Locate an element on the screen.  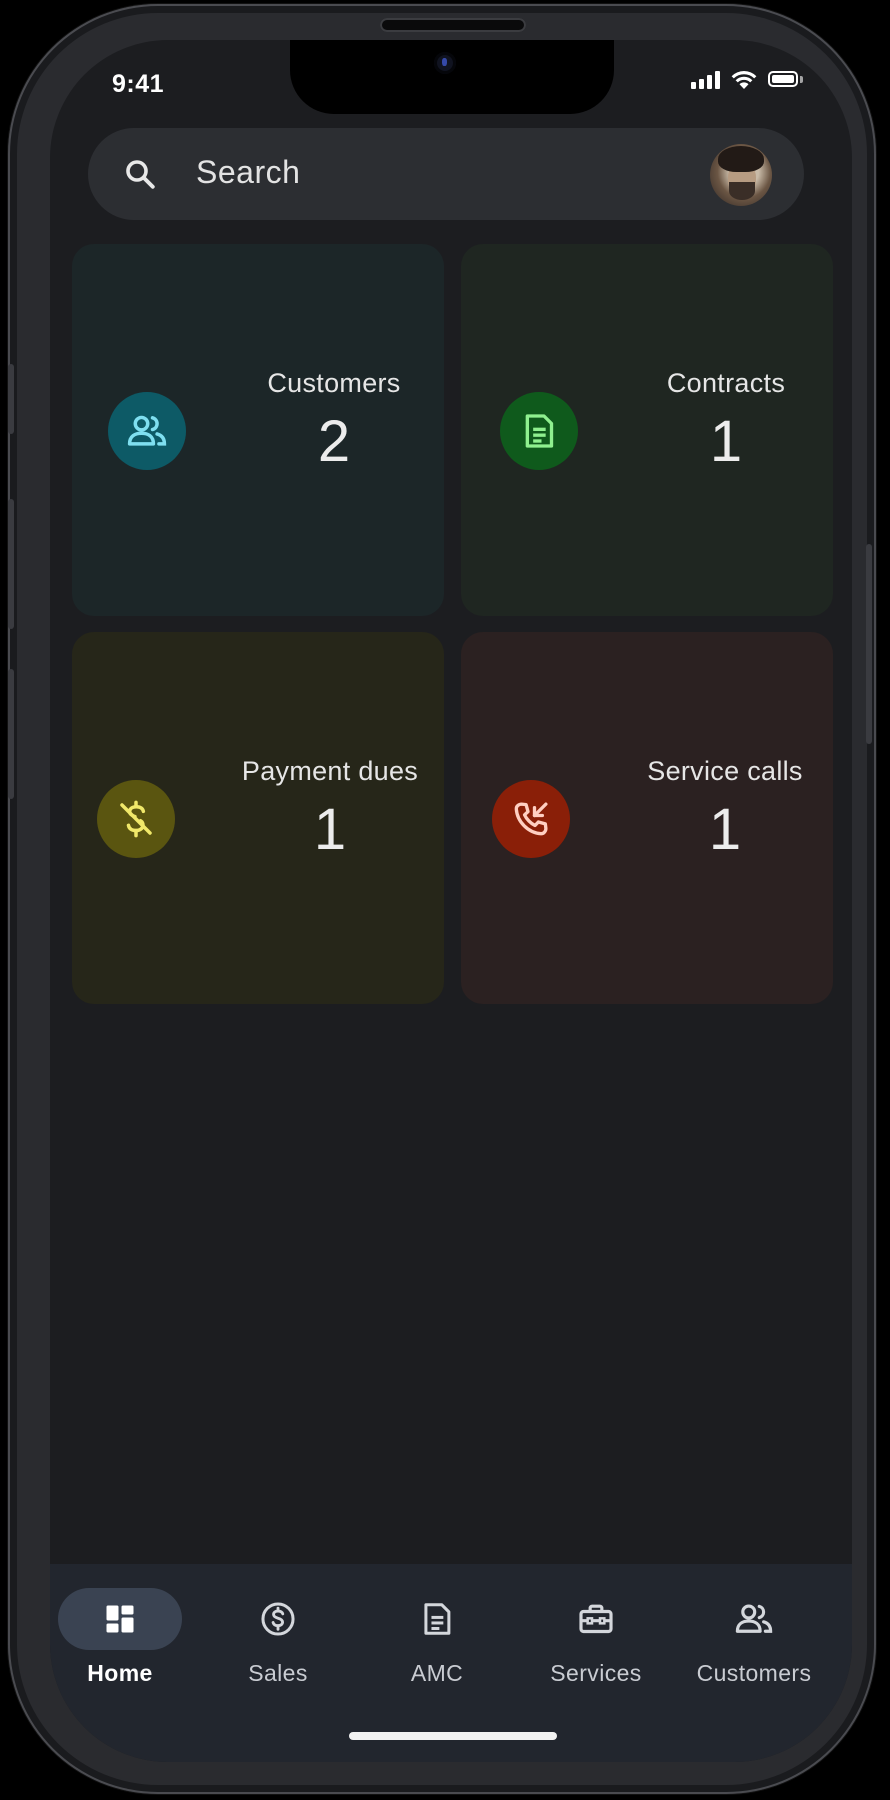
dashboard-icon is located at coordinates (120, 1619).